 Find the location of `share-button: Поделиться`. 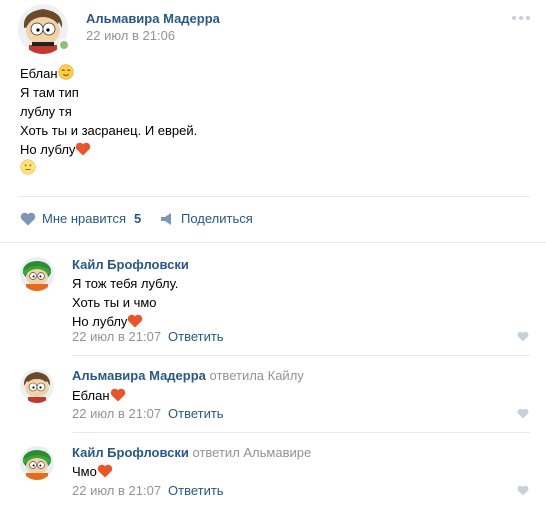

share-button: Поделиться is located at coordinates (206, 218).